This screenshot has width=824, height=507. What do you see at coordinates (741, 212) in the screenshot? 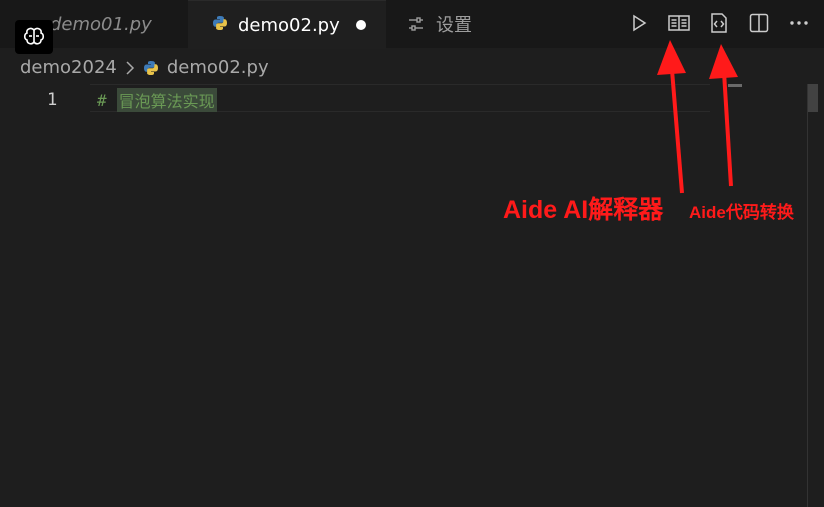
I see `annotation-right: Aide代码转换` at bounding box center [741, 212].